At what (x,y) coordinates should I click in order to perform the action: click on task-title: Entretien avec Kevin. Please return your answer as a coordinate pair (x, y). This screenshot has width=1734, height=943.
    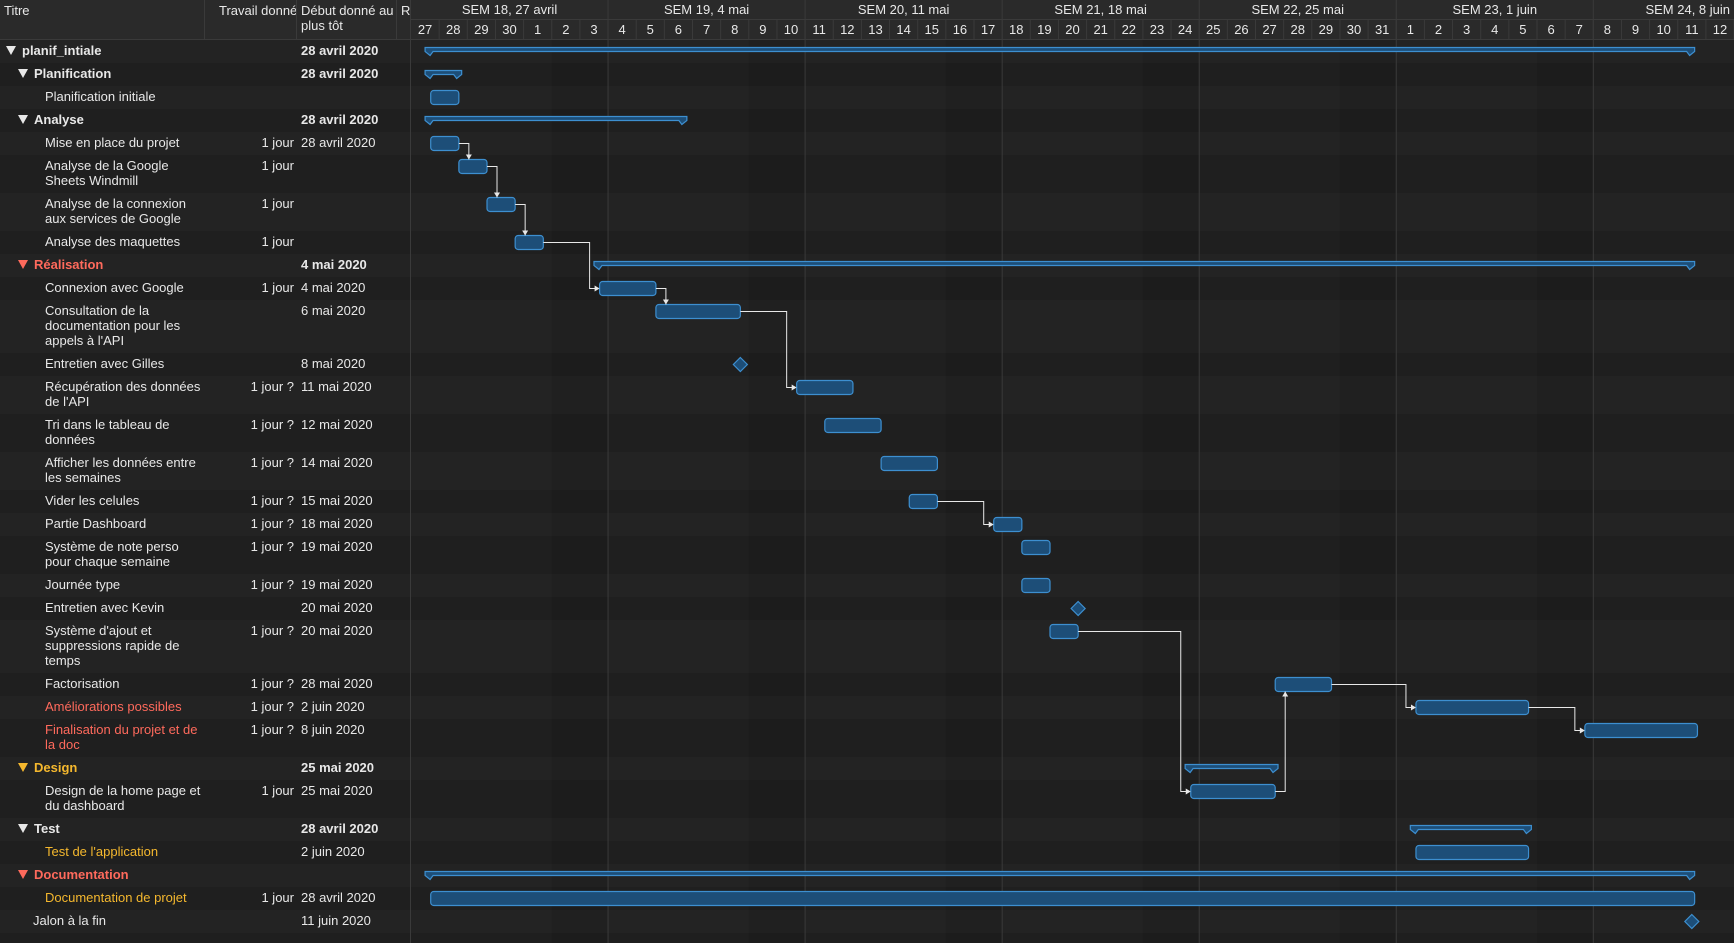
    Looking at the image, I should click on (104, 607).